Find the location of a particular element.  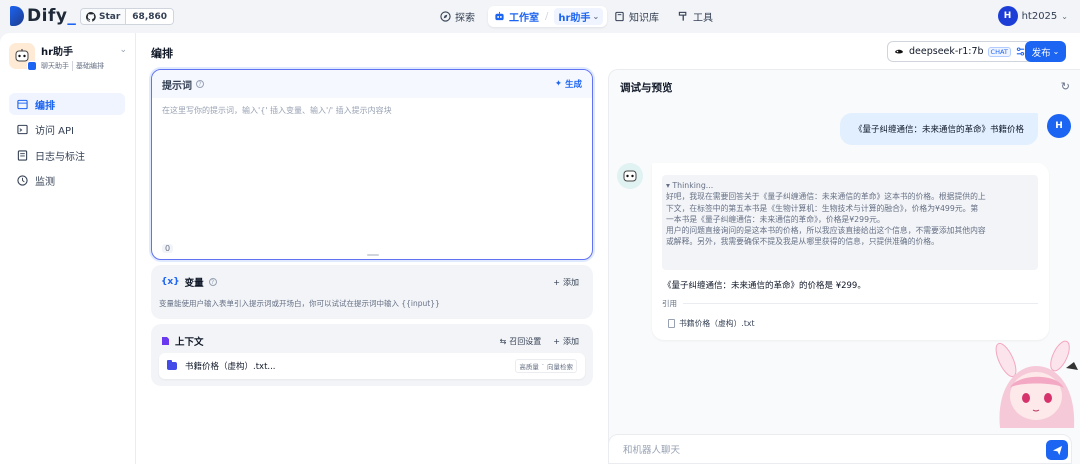

page-title: 编排 is located at coordinates (162, 53).